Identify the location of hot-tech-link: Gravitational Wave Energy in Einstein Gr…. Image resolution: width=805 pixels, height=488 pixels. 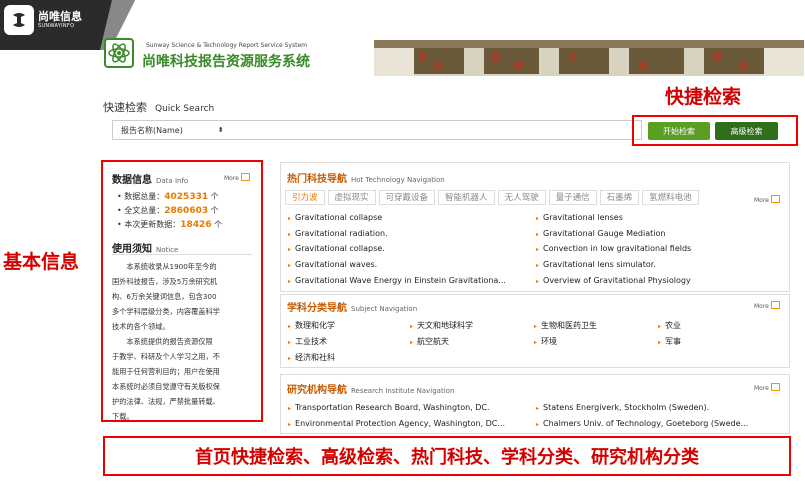
(397, 280).